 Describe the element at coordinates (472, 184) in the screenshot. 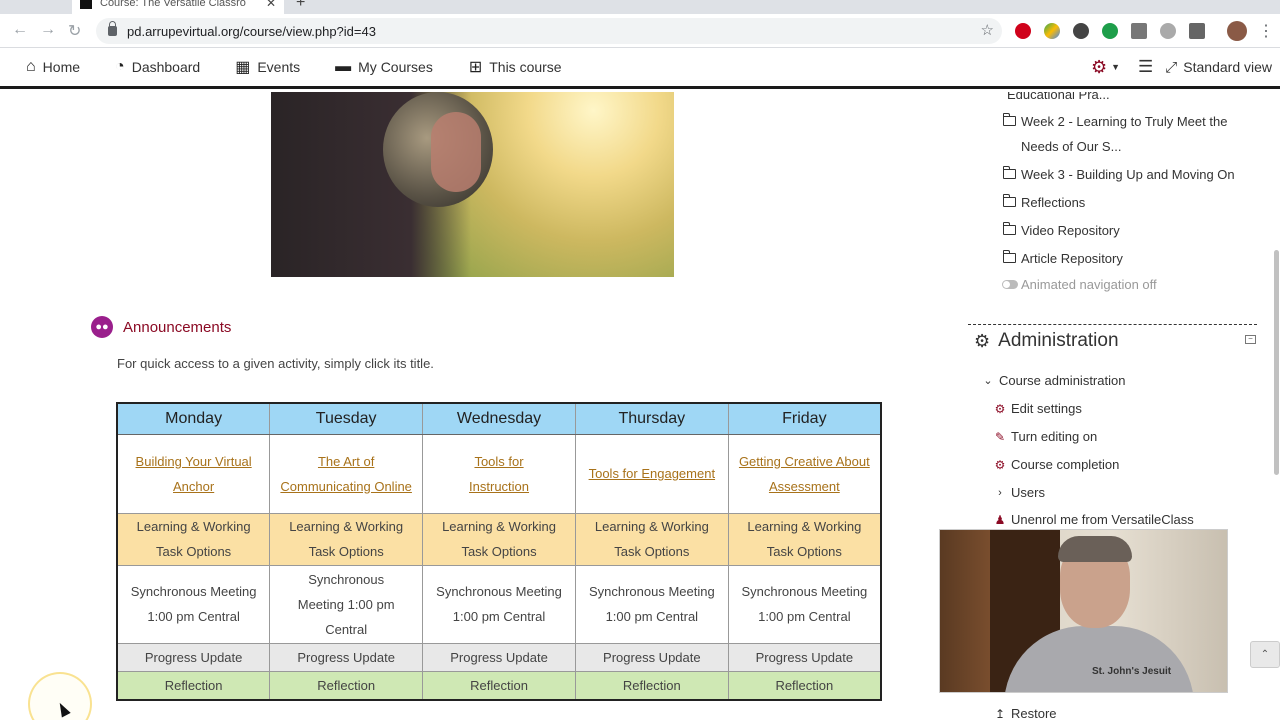

I see `course-banner-image` at that location.